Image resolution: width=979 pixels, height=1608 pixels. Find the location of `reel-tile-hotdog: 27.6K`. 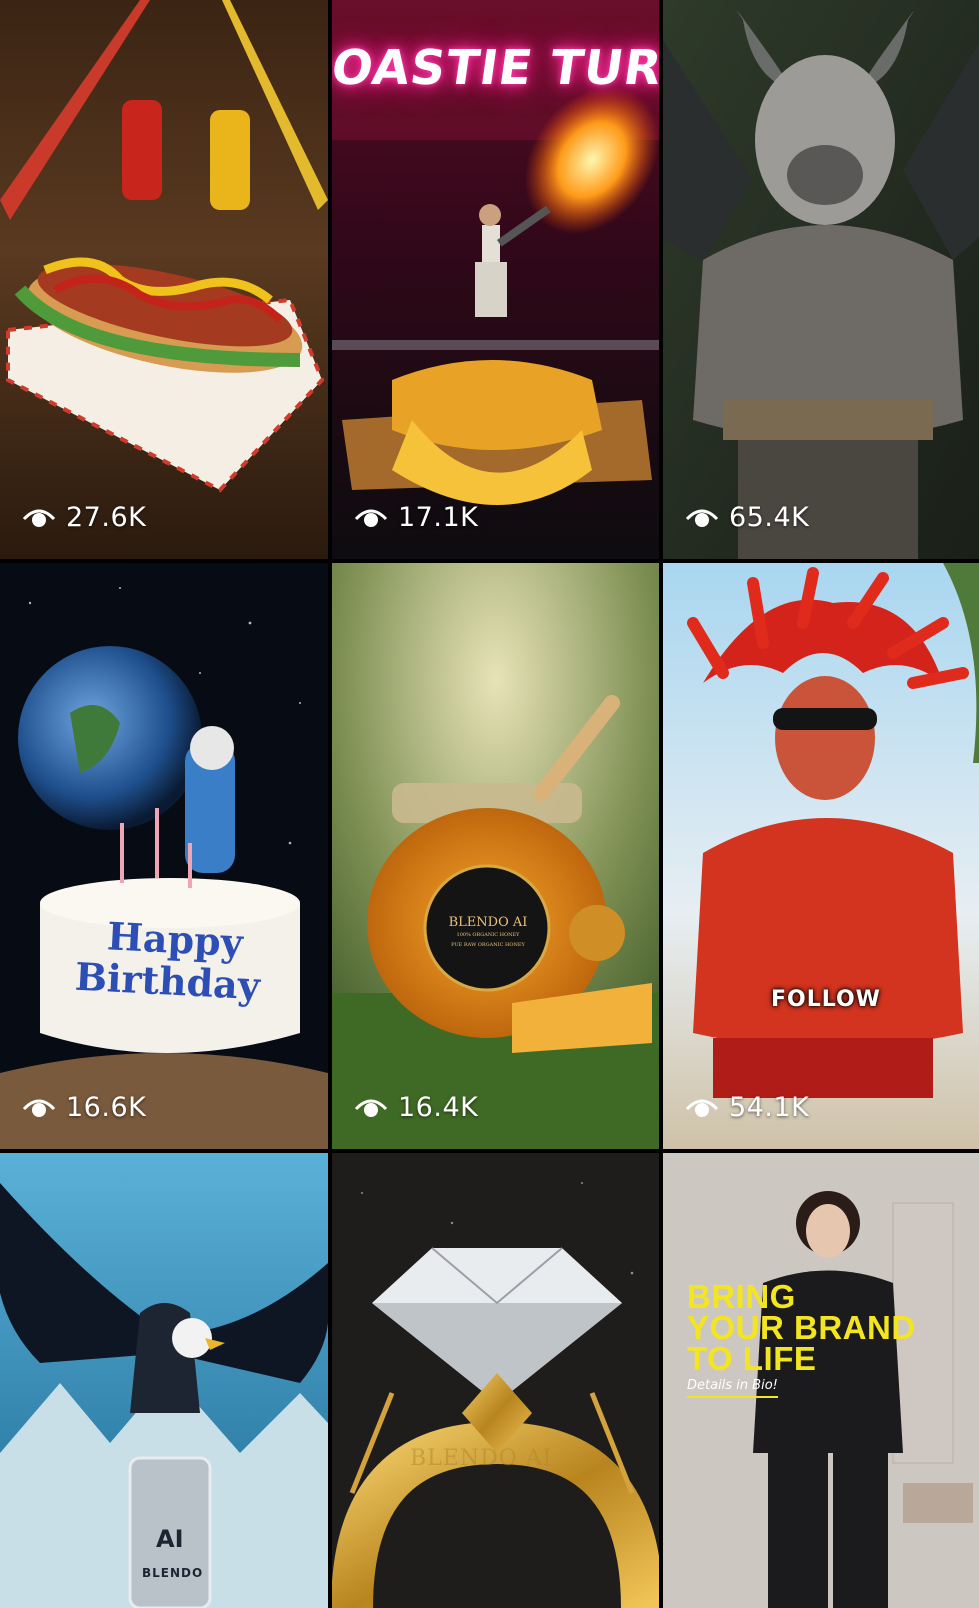

reel-tile-hotdog: 27.6K is located at coordinates (164, 279).